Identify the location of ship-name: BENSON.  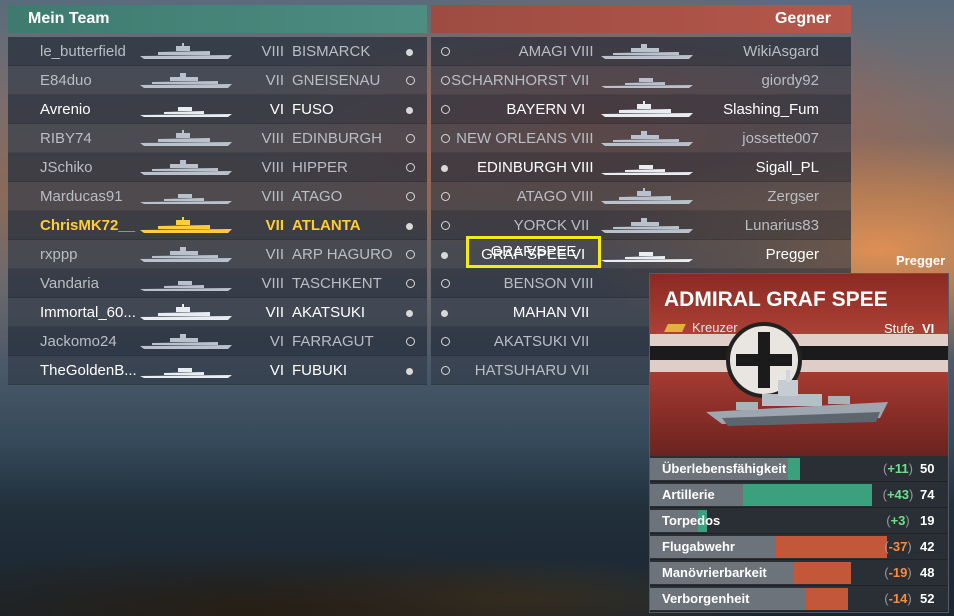
(535, 283).